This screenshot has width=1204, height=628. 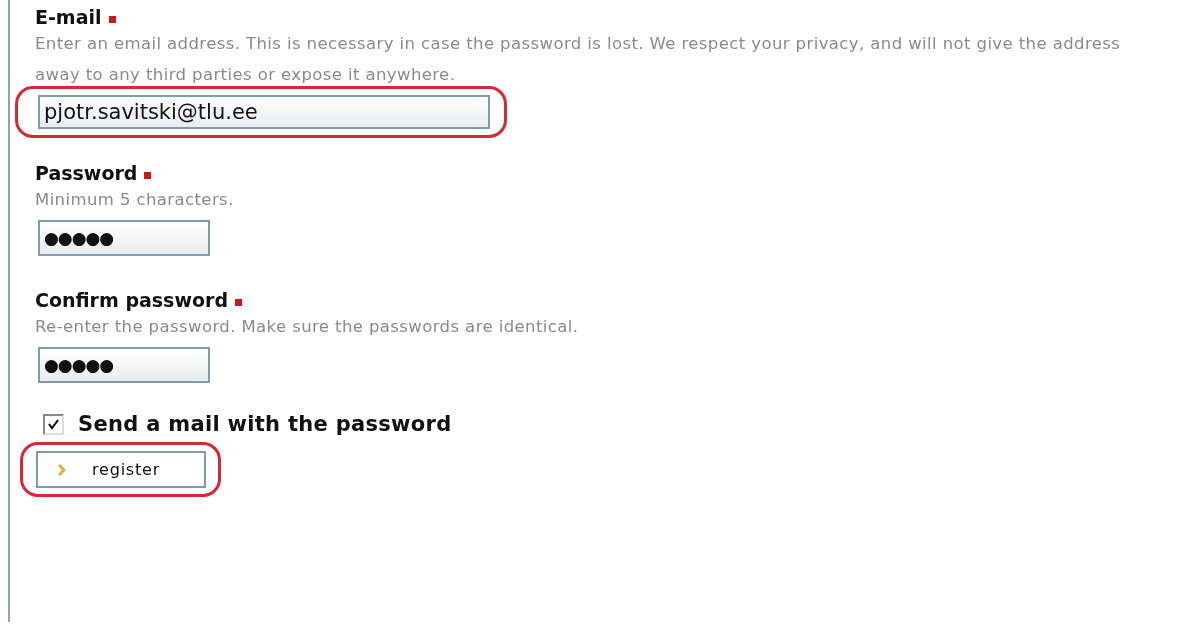 I want to click on checkmark-icon, so click(x=53, y=424).